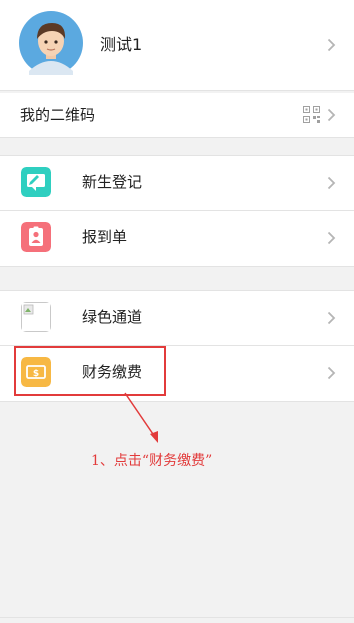 The height and width of the screenshot is (623, 354). I want to click on qr-code-icon, so click(311, 114).